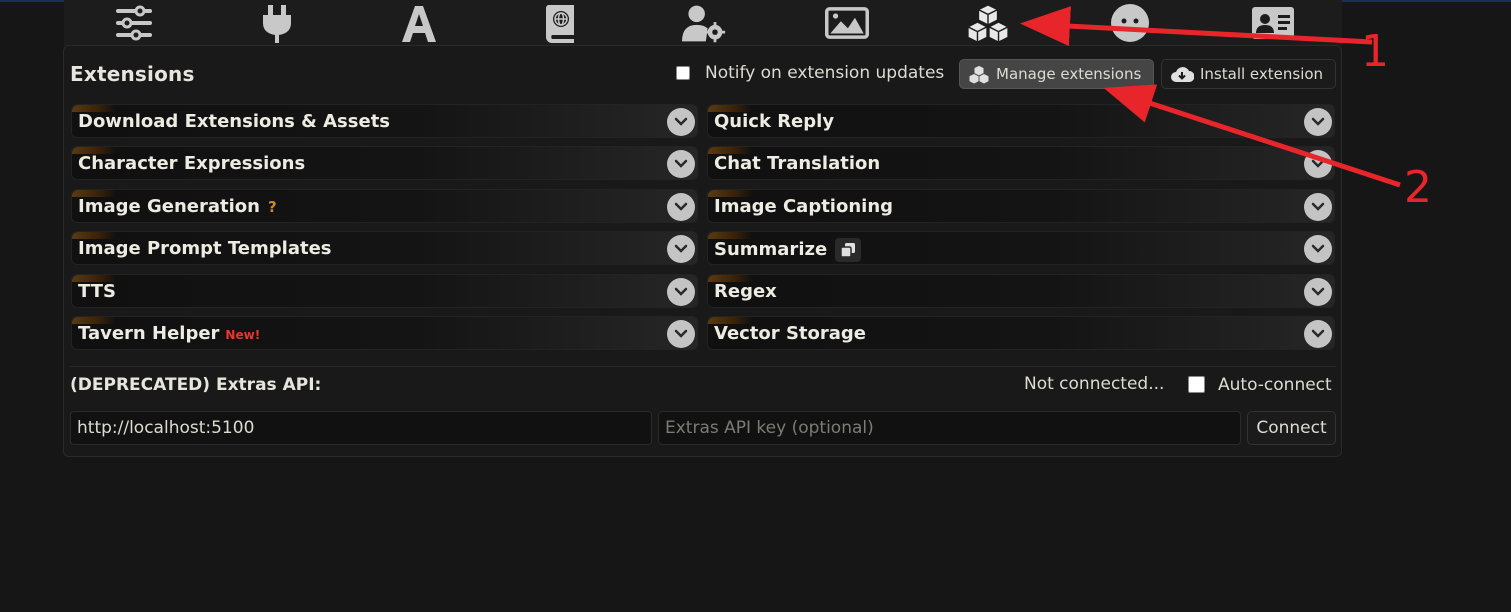 The width and height of the screenshot is (1511, 612). I want to click on drawer-label-text: Summarize, so click(771, 249).